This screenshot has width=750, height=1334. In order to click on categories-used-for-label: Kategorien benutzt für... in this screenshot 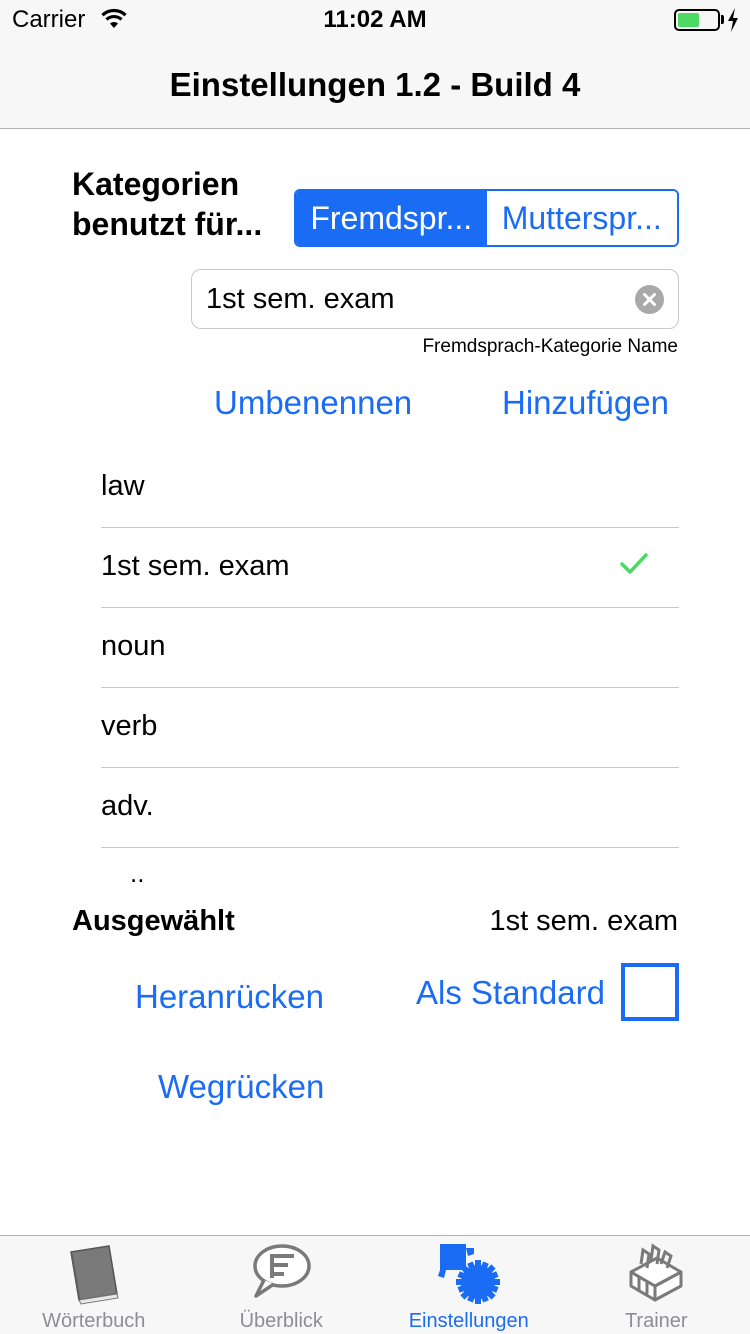, I will do `click(167, 204)`.